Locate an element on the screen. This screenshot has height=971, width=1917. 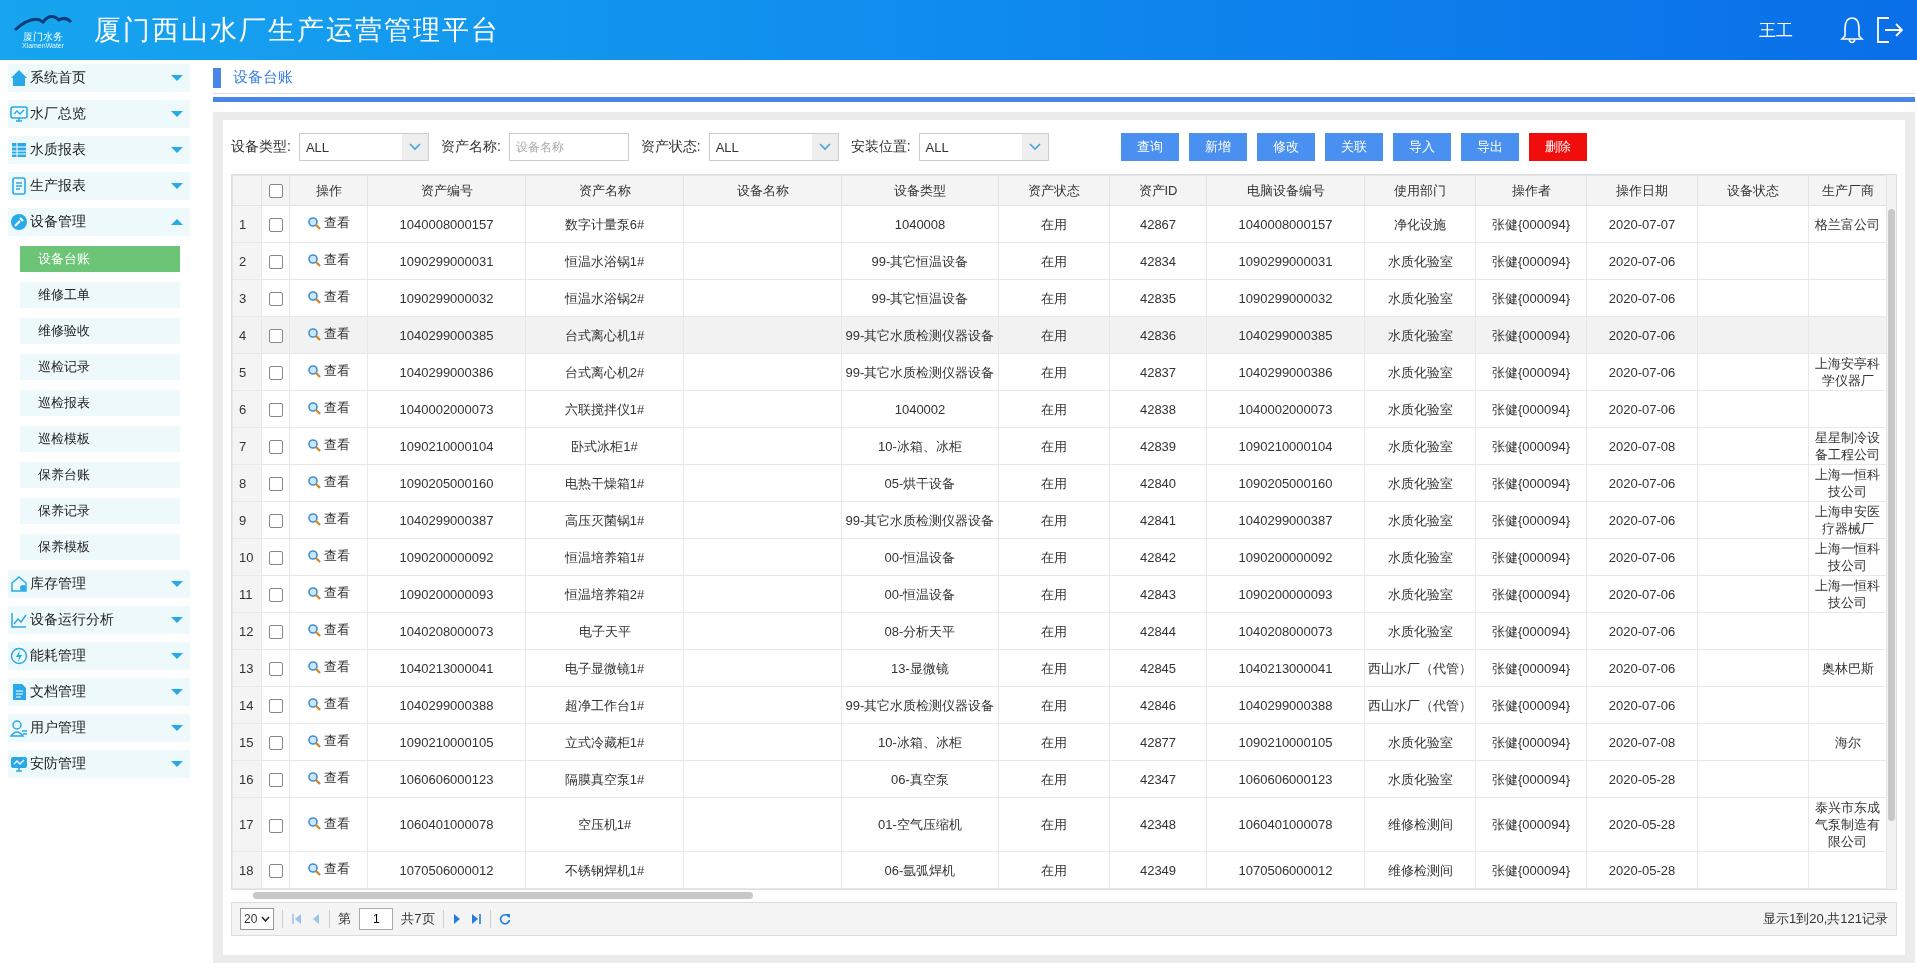
sidebar-submenu-item: 巡检模板 is located at coordinates (100, 439).